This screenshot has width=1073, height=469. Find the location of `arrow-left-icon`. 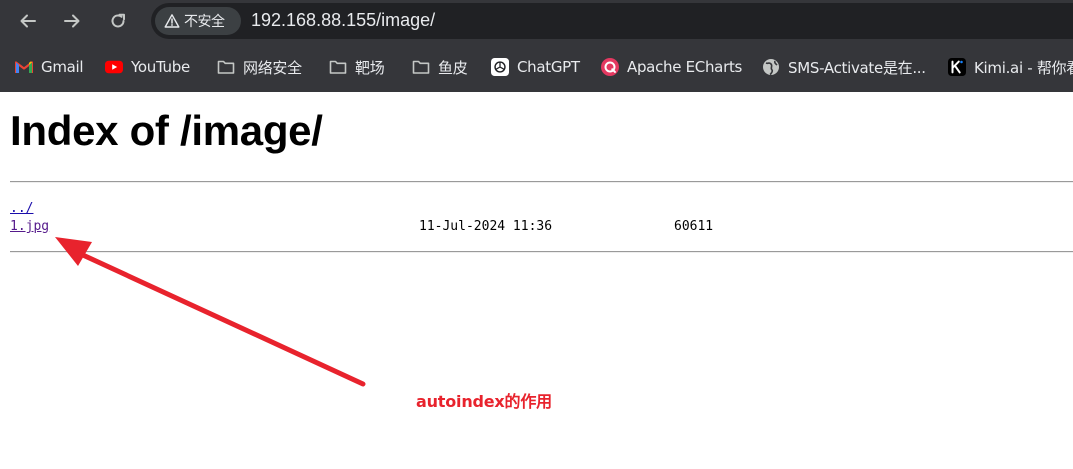

arrow-left-icon is located at coordinates (28, 21).